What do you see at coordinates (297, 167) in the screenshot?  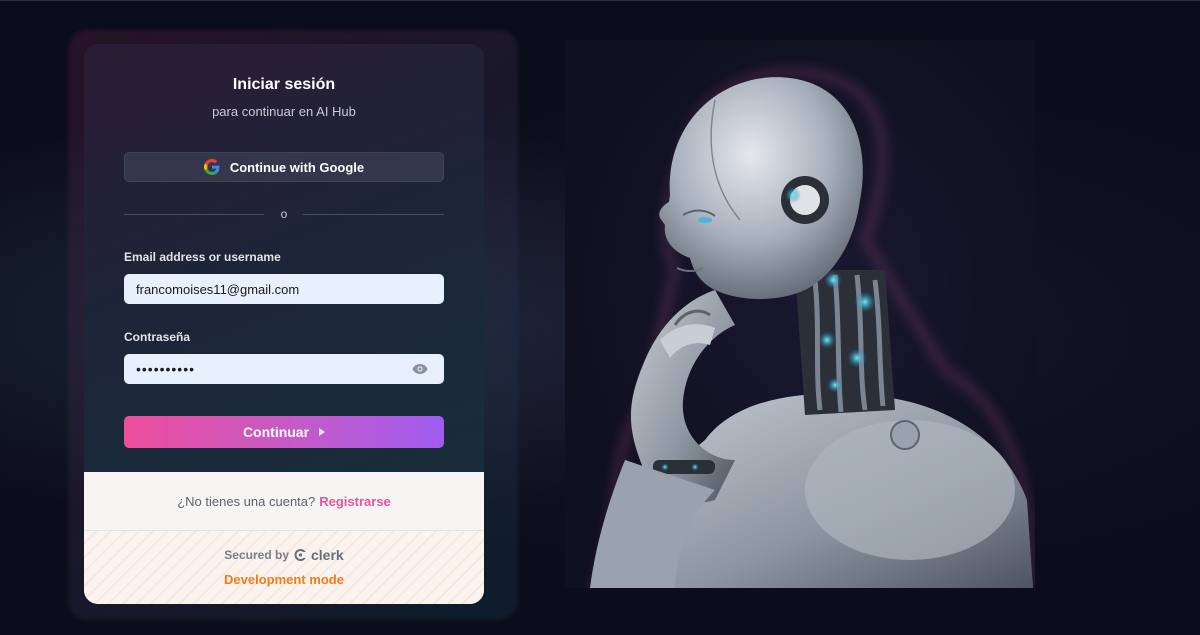 I see `google-button-label: Continue with Google` at bounding box center [297, 167].